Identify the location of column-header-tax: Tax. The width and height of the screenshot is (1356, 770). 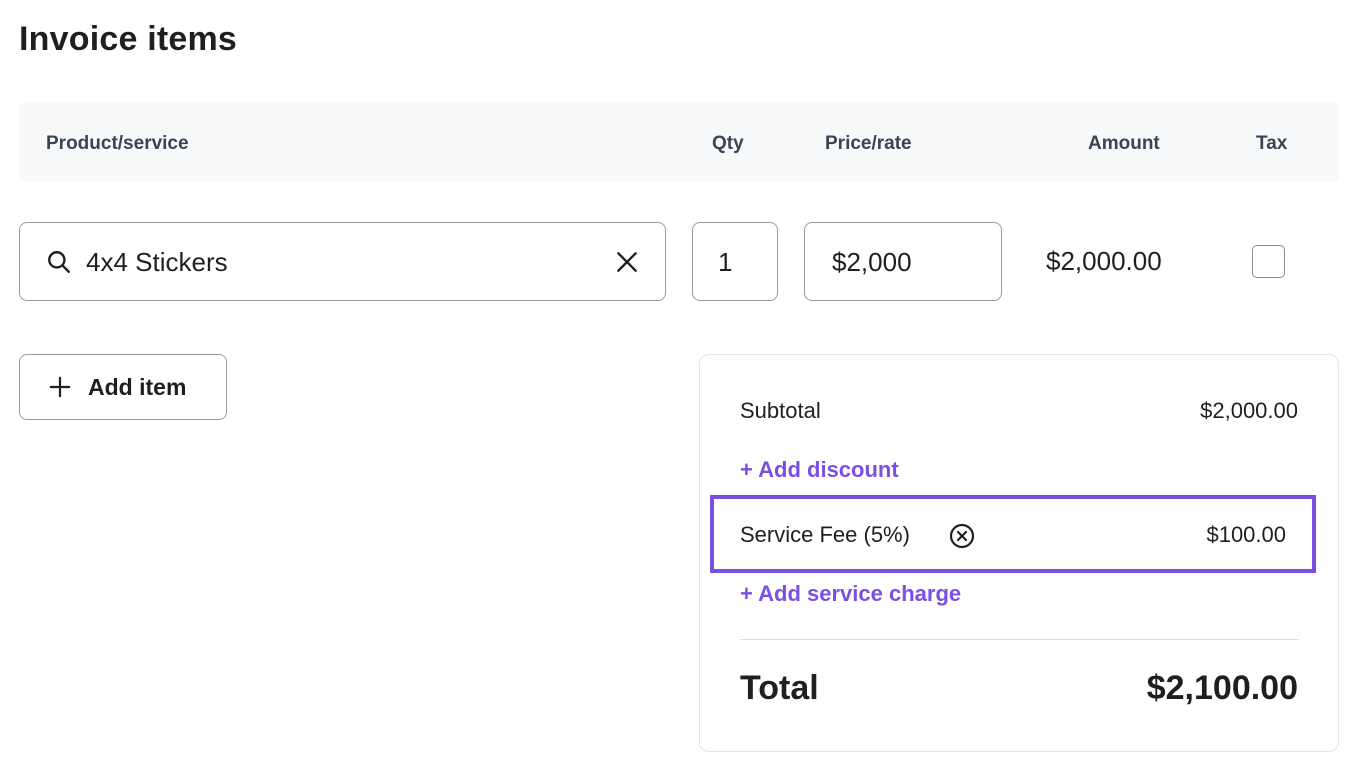
(1272, 143).